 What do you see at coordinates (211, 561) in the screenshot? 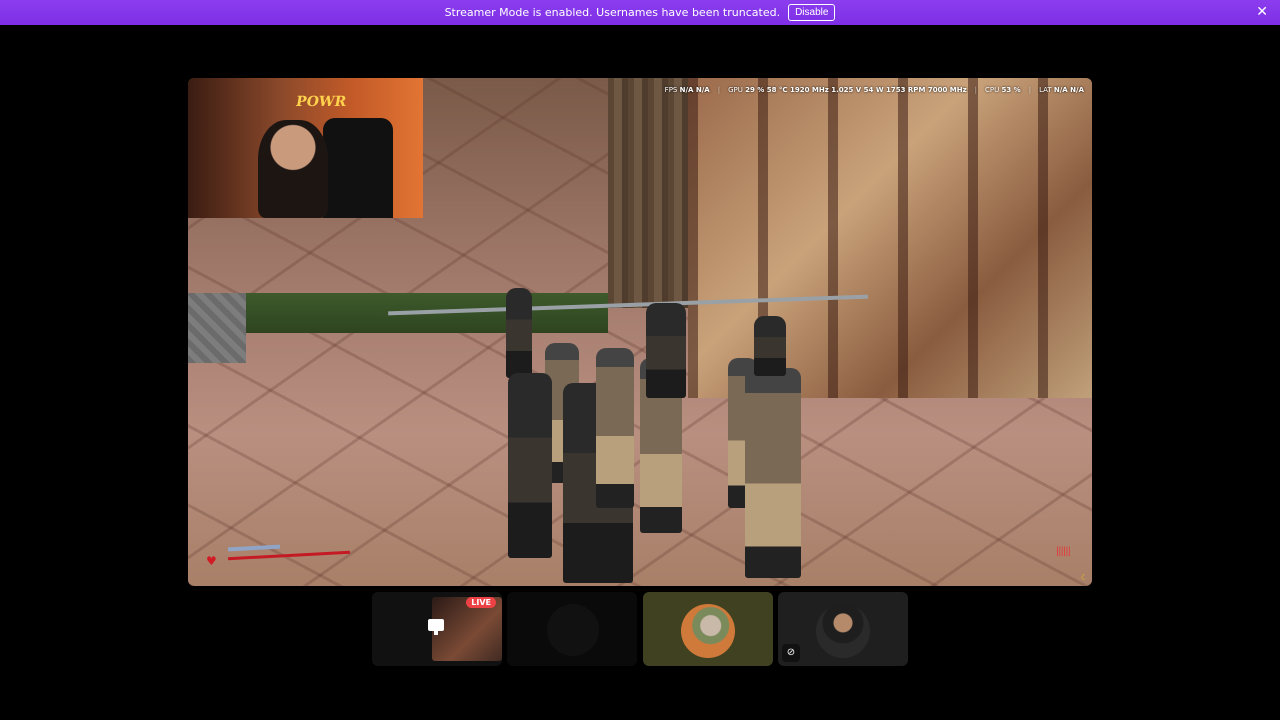
I see `heart-icon: ♥` at bounding box center [211, 561].